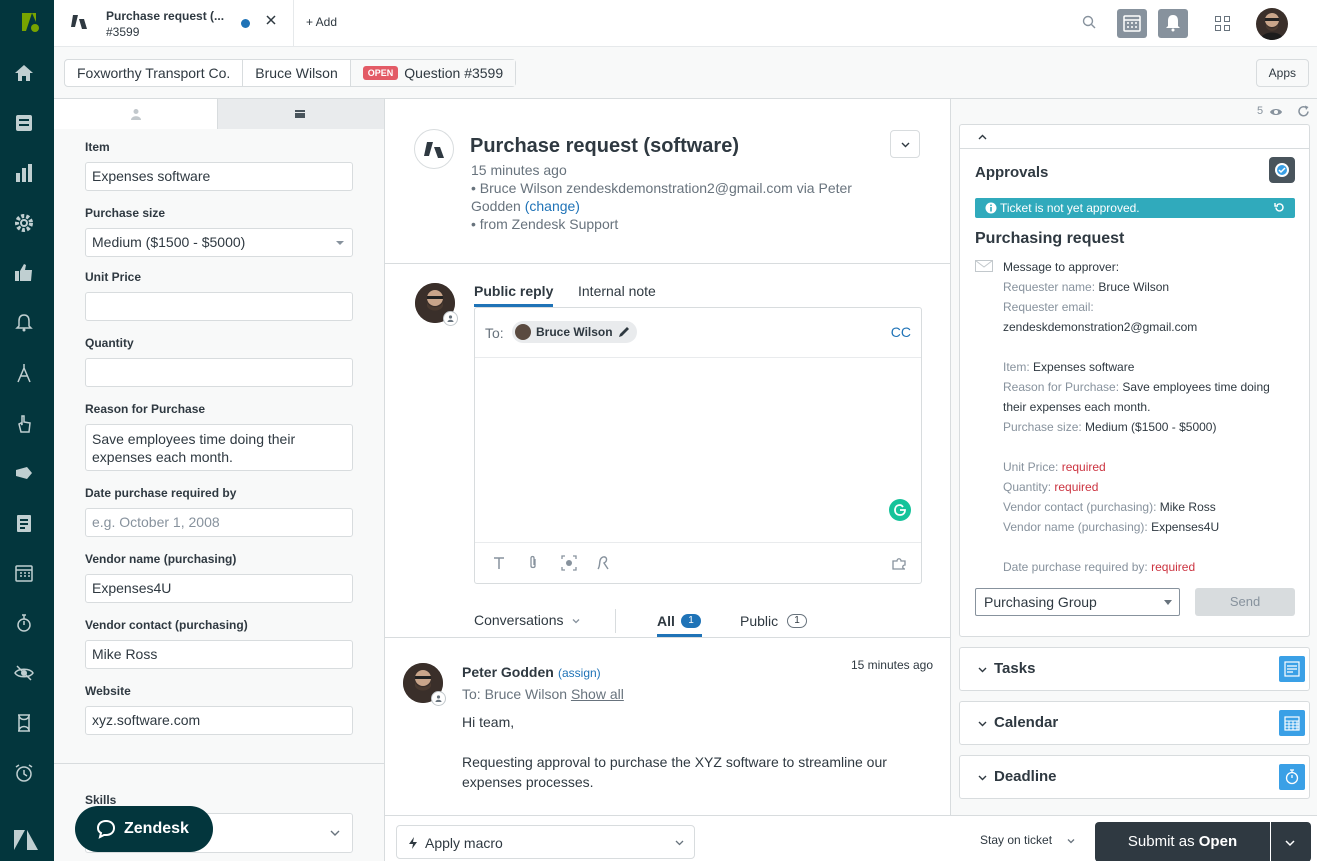  I want to click on search-icon, so click(1089, 22).